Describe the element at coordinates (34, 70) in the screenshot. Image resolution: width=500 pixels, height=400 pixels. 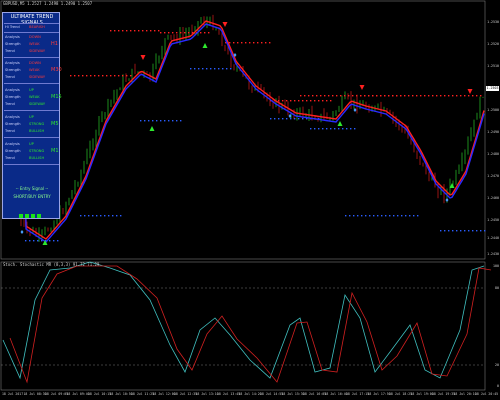
I see `m30-strength-value: WEAK` at that location.